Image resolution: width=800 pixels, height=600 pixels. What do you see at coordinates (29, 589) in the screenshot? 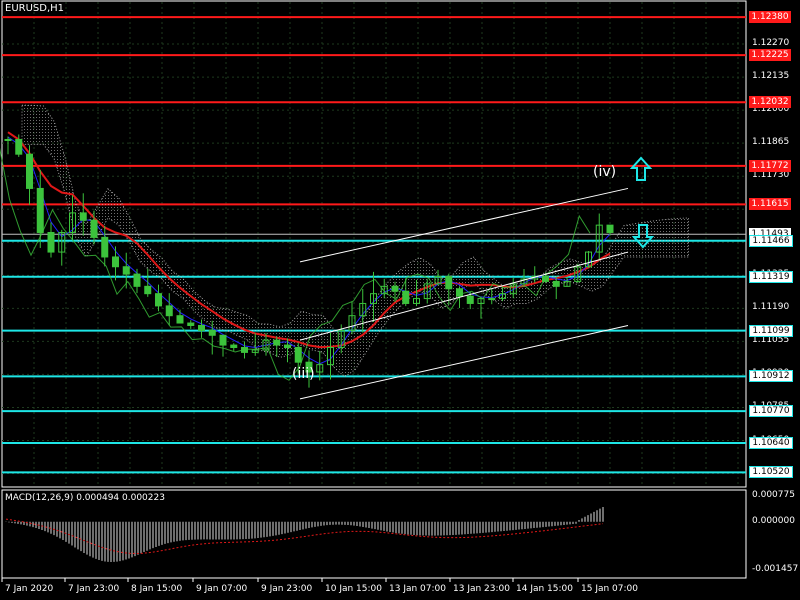
I see `time-tick-label: 7 Jan 2020` at bounding box center [29, 589].